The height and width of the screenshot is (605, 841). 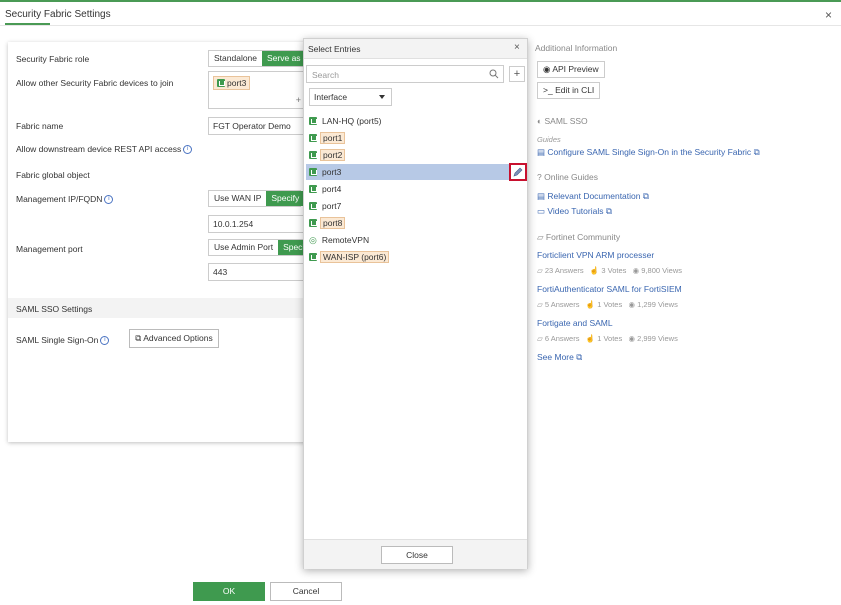 I want to click on mgmt-ip-segmented-control: Use WAN IP Specify, so click(x=256, y=198).